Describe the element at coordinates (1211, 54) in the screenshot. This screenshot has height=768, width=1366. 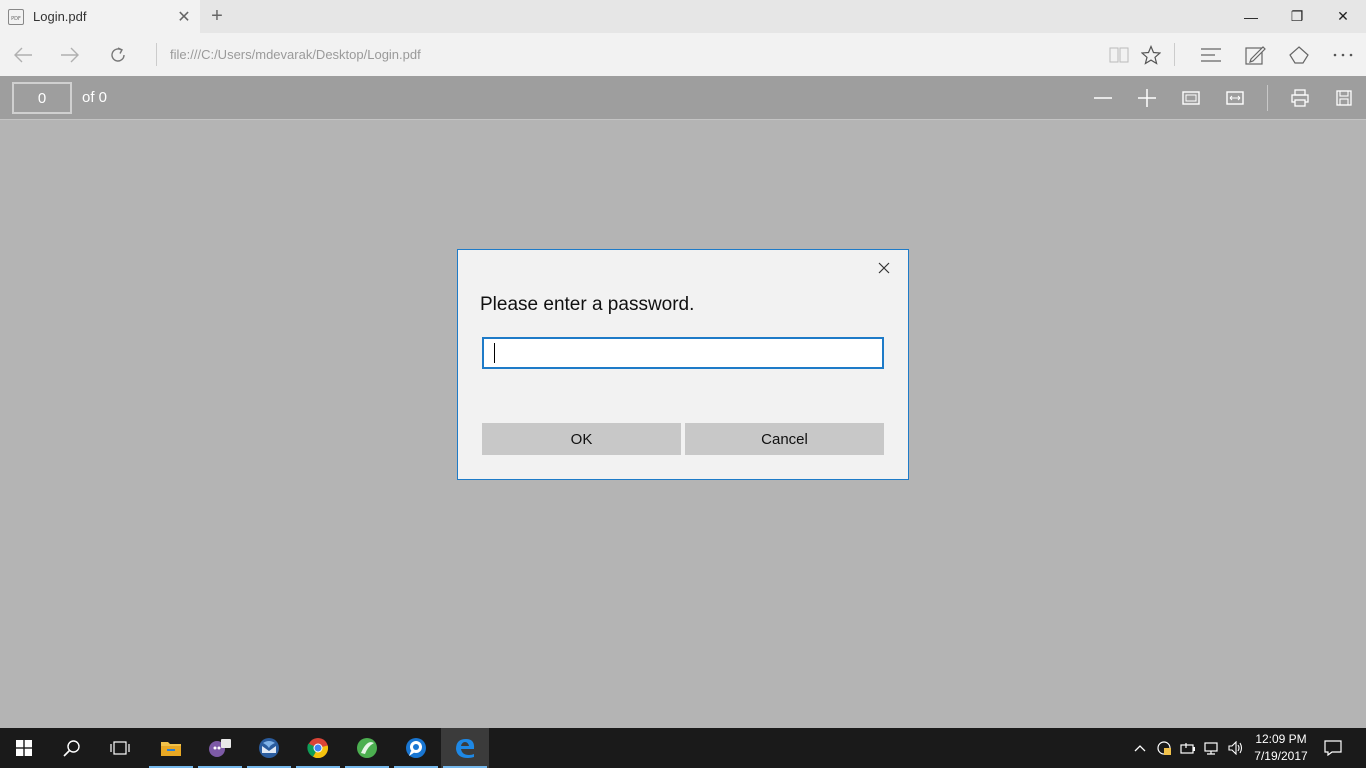
I see `hub-icon` at that location.